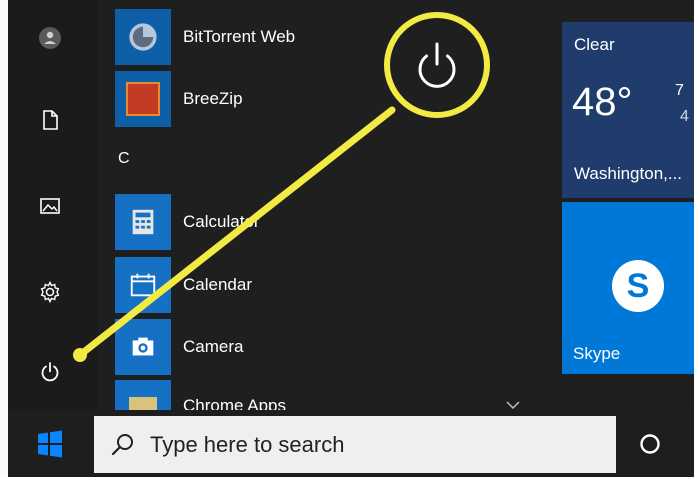  Describe the element at coordinates (143, 395) in the screenshot. I see `folder-icon` at that location.